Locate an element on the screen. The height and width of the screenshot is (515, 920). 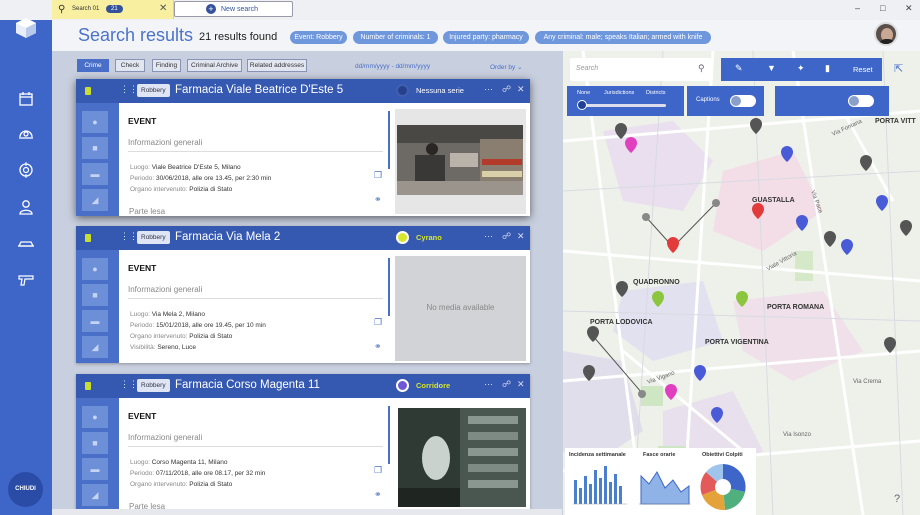
card-sidebar: ● ■ ▬ ◢ is located at coordinates (97, 159).